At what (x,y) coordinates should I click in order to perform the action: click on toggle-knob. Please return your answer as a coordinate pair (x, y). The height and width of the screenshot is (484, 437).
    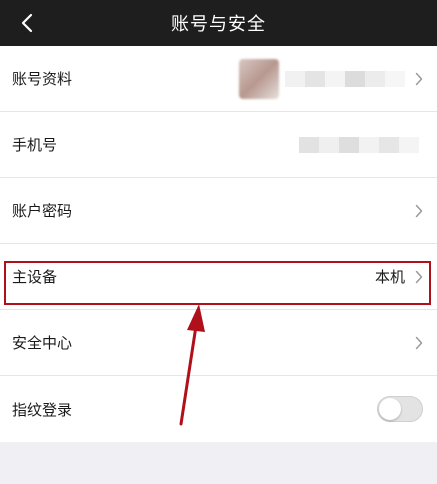
    Looking at the image, I should click on (390, 409).